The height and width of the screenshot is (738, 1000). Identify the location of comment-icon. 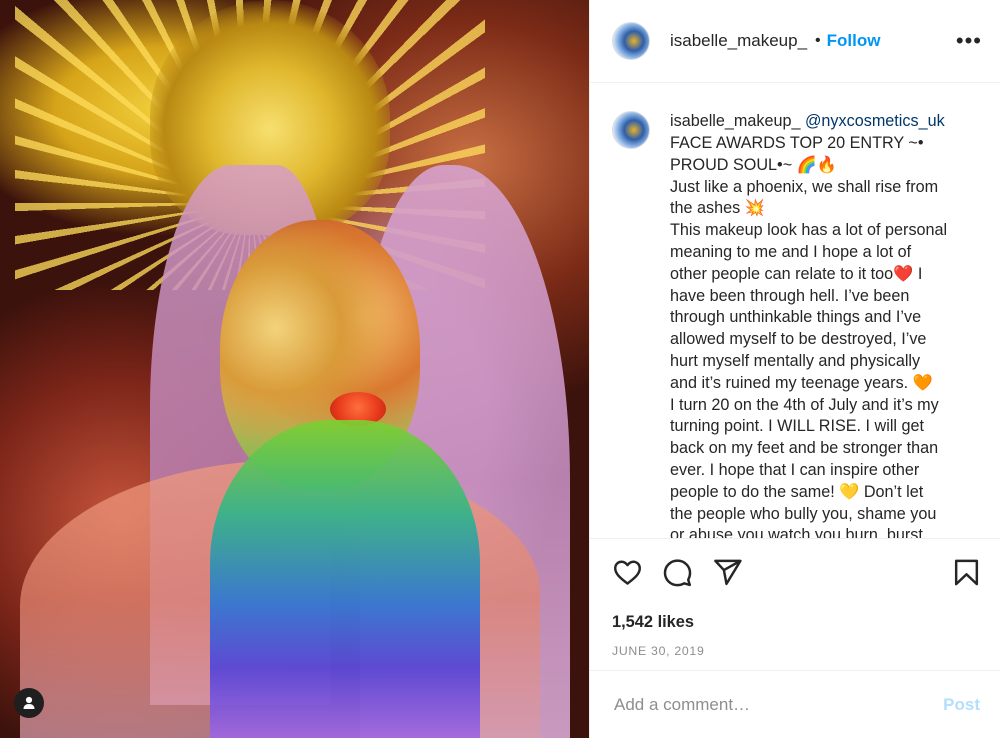
(677, 572).